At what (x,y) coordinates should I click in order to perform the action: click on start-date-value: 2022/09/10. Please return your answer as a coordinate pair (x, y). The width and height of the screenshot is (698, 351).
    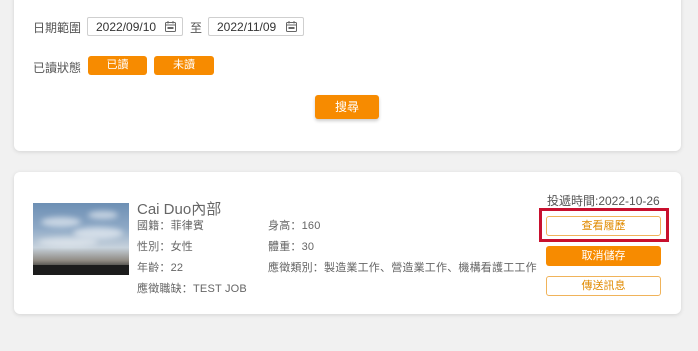
    Looking at the image, I should click on (126, 27).